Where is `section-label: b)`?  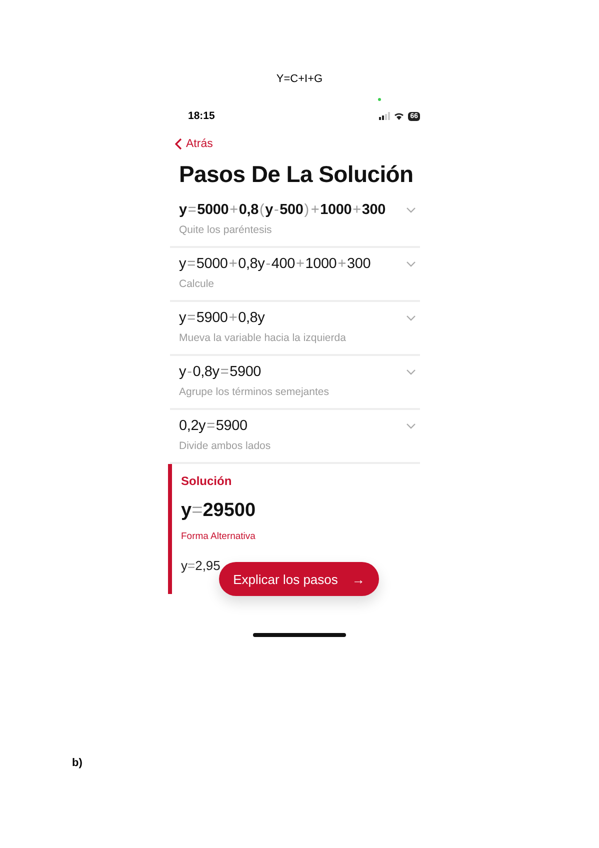 section-label: b) is located at coordinates (77, 763).